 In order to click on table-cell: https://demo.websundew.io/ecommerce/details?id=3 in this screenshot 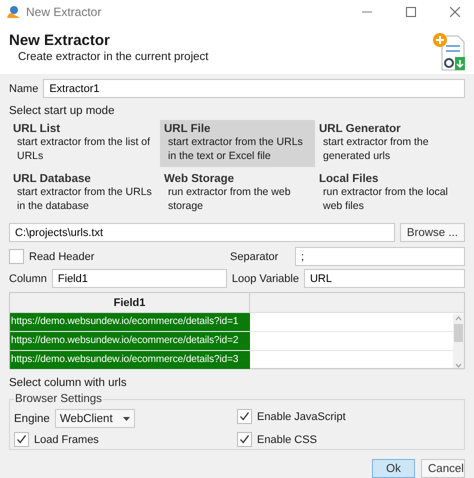, I will do `click(130, 360)`.